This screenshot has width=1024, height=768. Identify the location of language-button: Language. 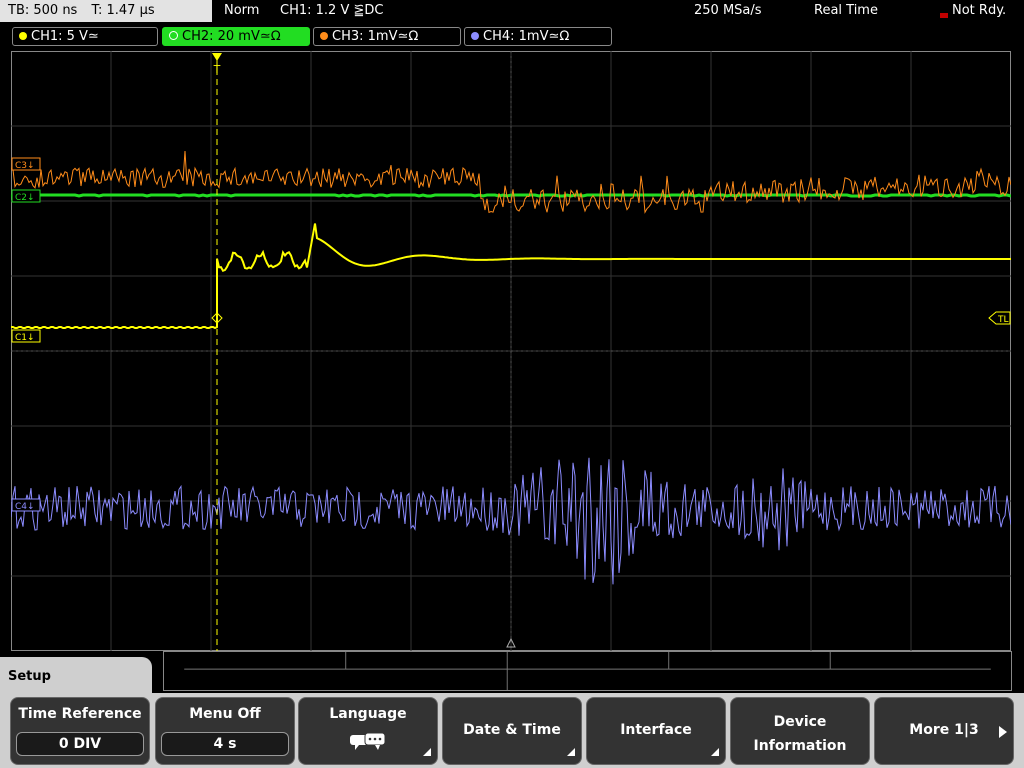
(368, 731).